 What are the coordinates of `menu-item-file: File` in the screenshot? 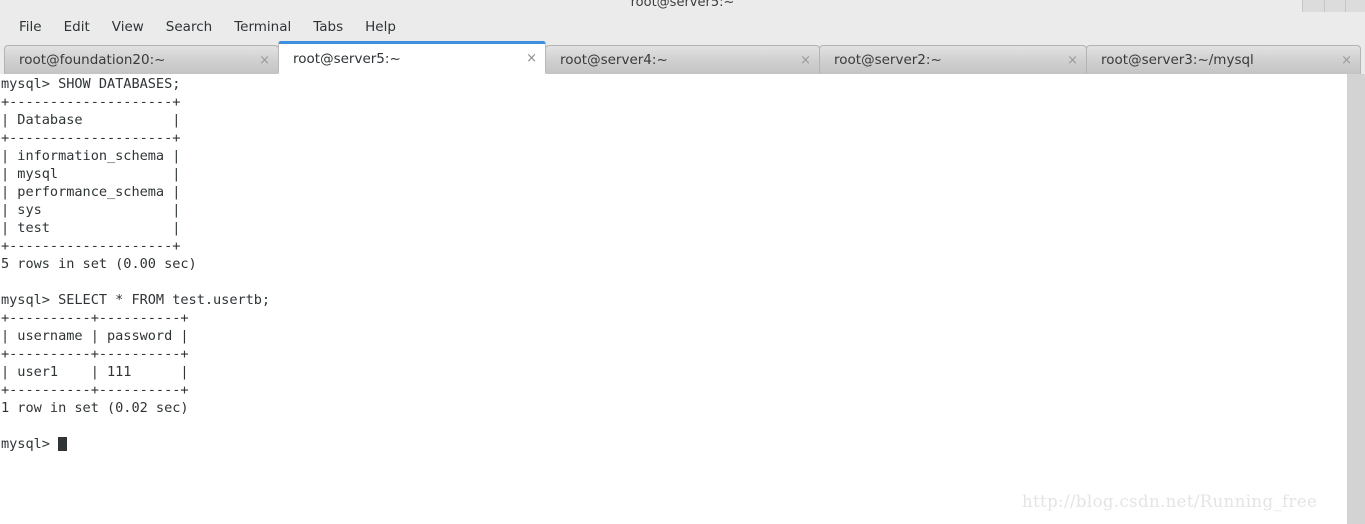 It's located at (30, 27).